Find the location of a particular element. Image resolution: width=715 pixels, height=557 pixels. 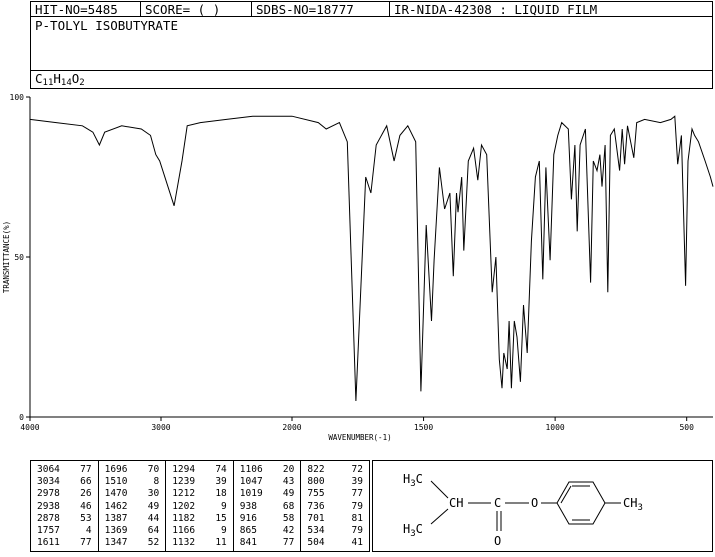

peak-wavenumber: 2978 is located at coordinates (48, 494).